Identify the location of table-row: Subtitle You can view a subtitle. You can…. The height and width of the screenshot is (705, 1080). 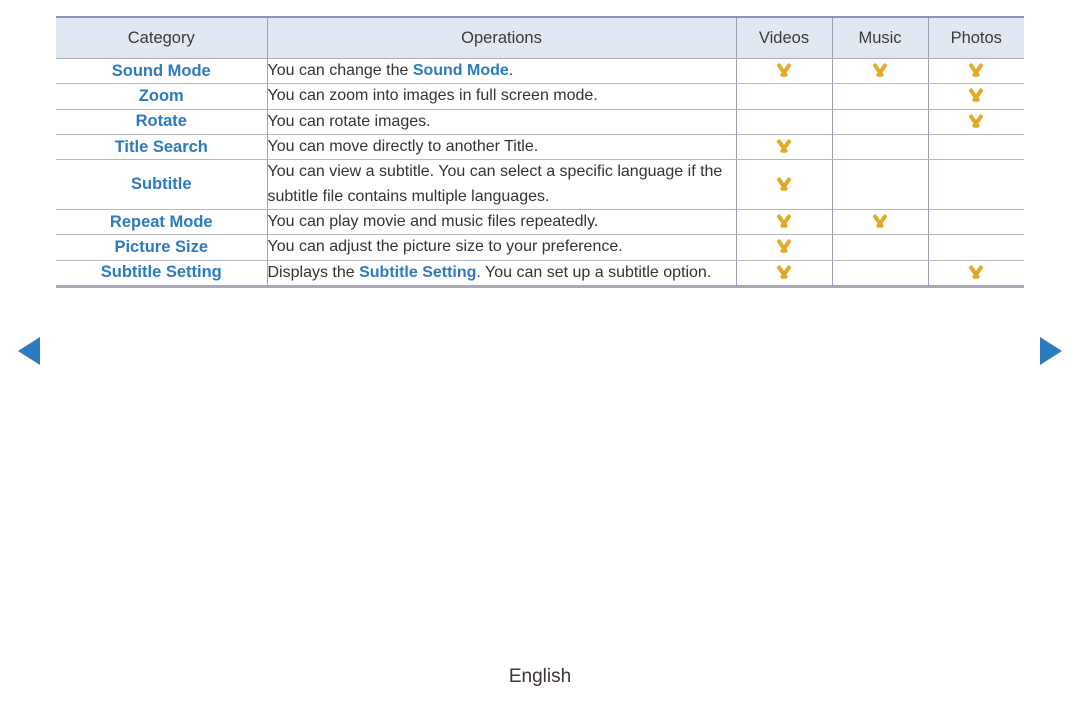
(540, 184).